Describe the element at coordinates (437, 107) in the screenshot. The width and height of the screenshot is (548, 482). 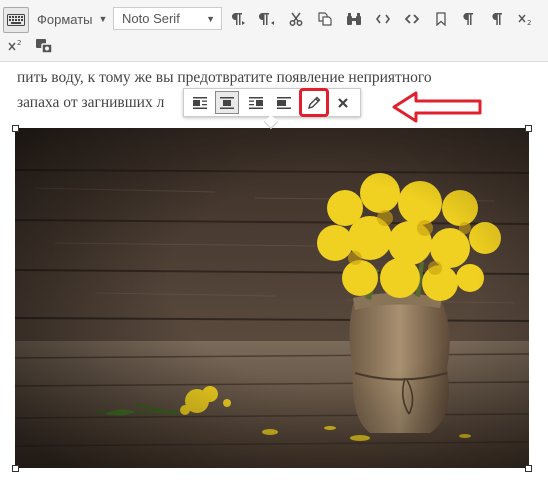
I see `red-arrow-annotation` at that location.